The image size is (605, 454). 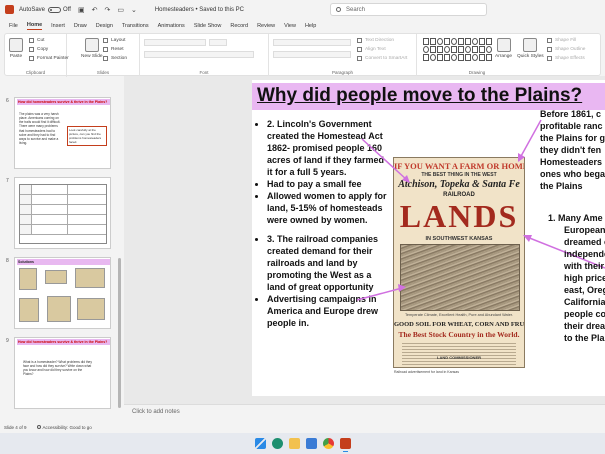 I want to click on tab-record: Record, so click(x=239, y=26).